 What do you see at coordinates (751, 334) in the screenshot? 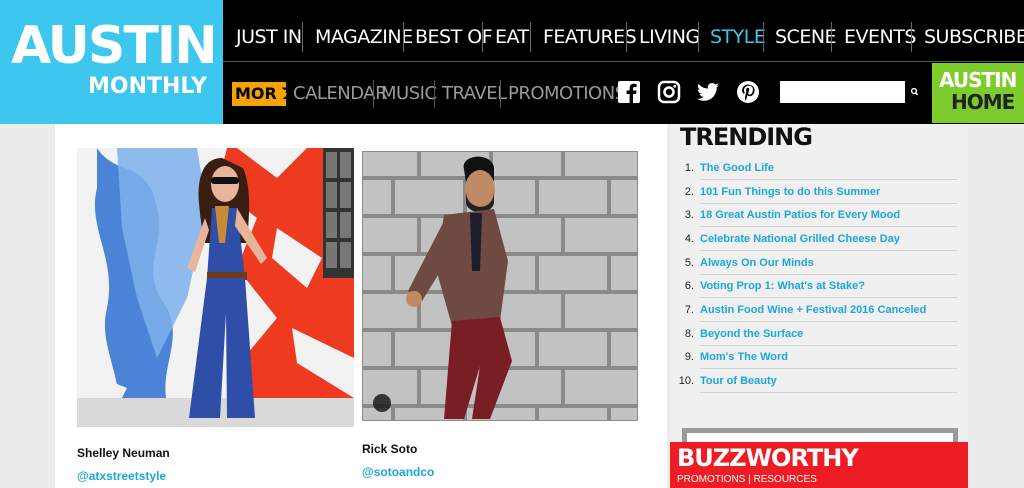
I see `trending-link: Beyond the Surface` at bounding box center [751, 334].